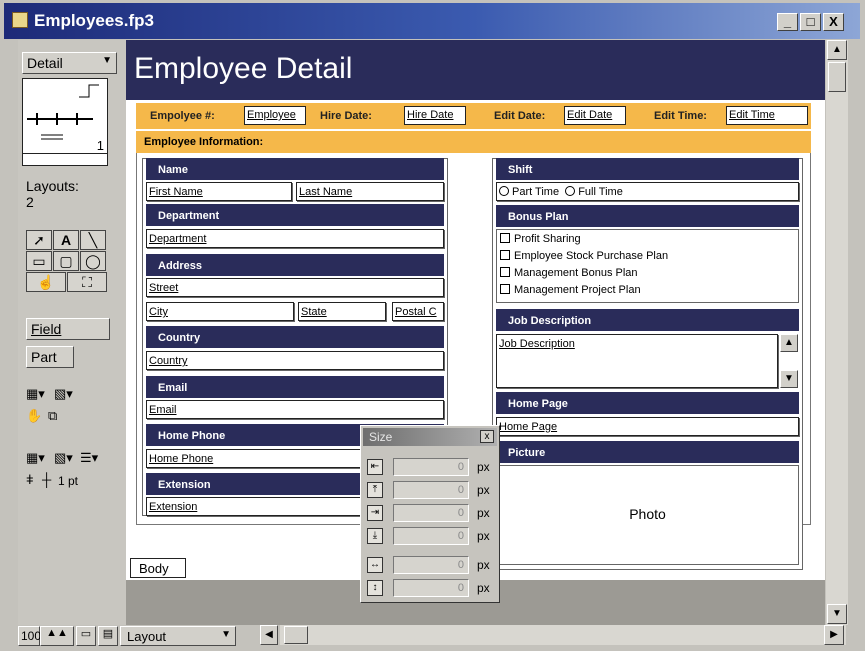  Describe the element at coordinates (432, 21) in the screenshot. I see `title-bar: Employees.fp3 _ □ X` at that location.